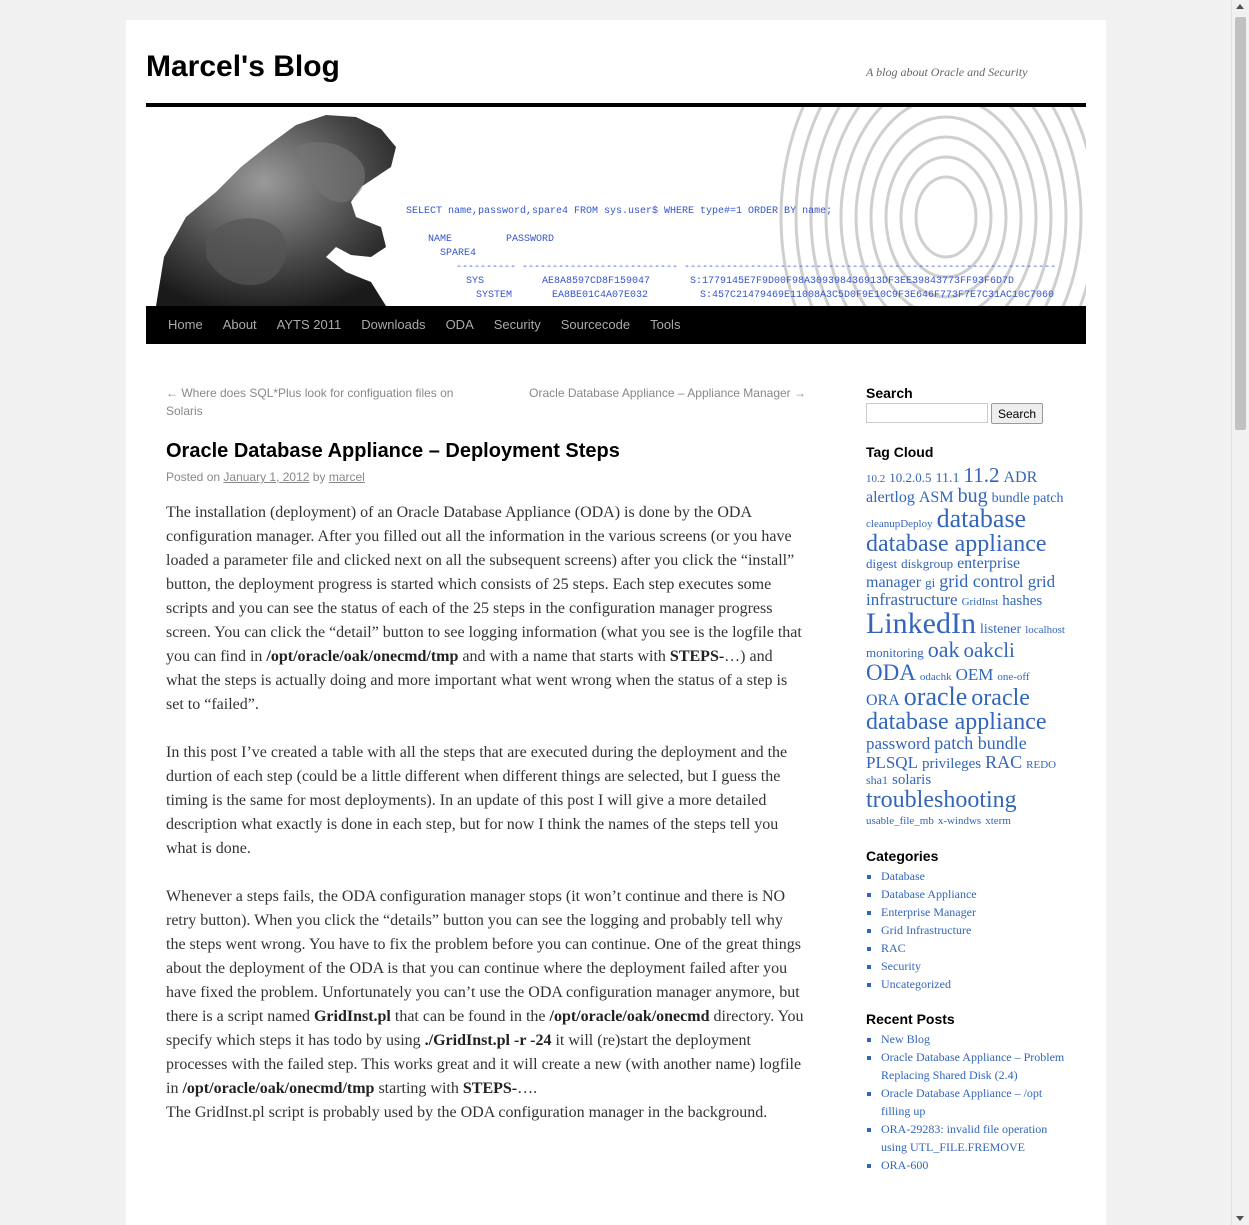 This screenshot has height=1225, width=1249. What do you see at coordinates (930, 582) in the screenshot?
I see `tag-link: gi` at bounding box center [930, 582].